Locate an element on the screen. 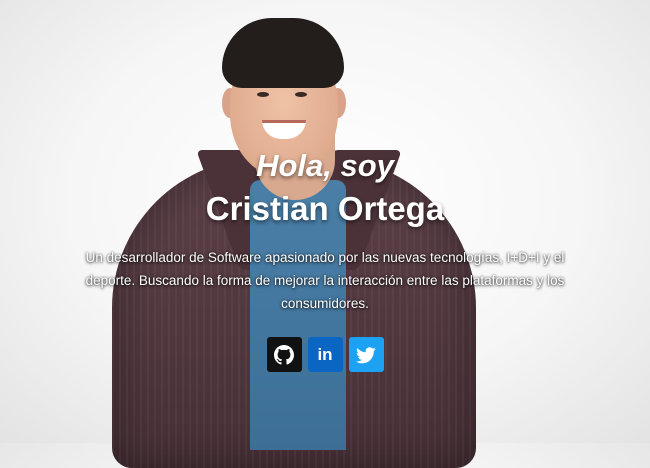 The width and height of the screenshot is (650, 468). github-icon is located at coordinates (284, 354).